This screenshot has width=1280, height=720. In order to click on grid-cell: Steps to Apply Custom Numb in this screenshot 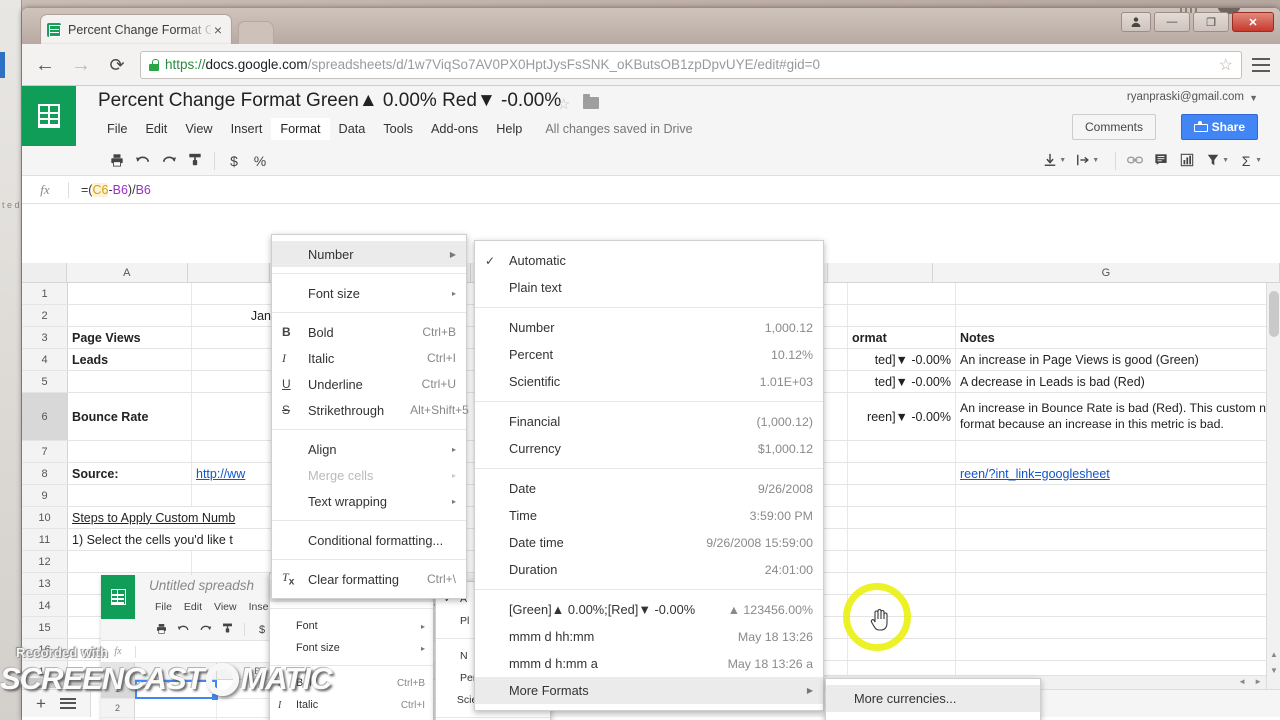, I will do `click(172, 517)`.